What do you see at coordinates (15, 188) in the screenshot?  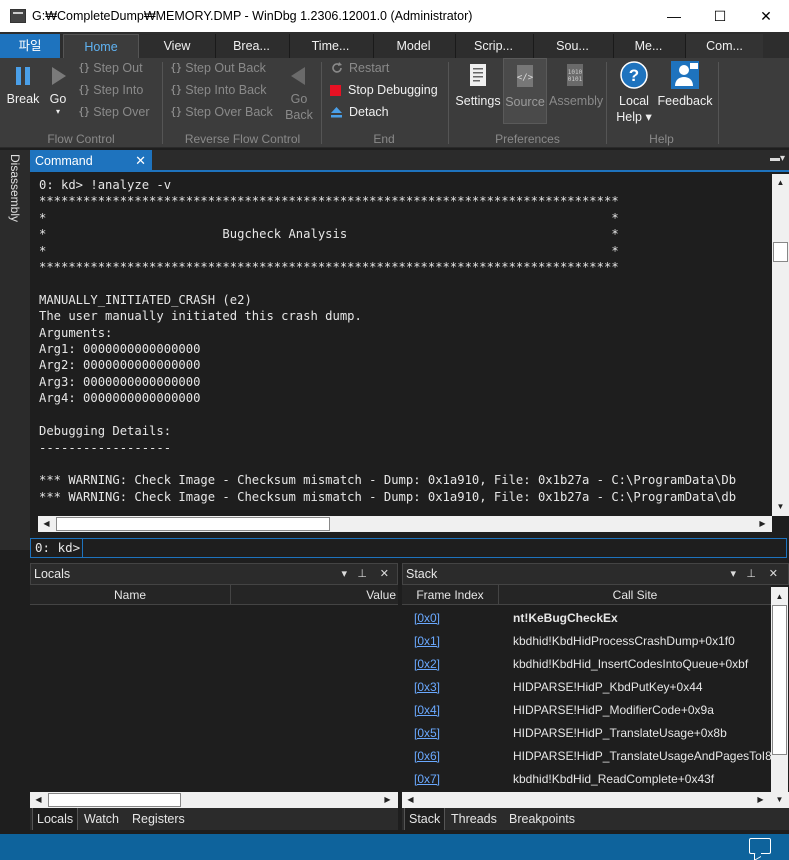 I see `tab-disassembly: Disassembly` at bounding box center [15, 188].